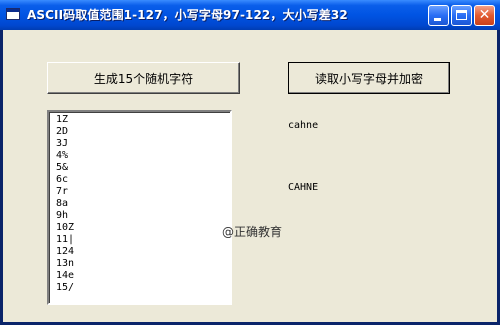 This screenshot has width=500, height=325. Describe the element at coordinates (143, 204) in the screenshot. I see `list-item: 8a` at that location.